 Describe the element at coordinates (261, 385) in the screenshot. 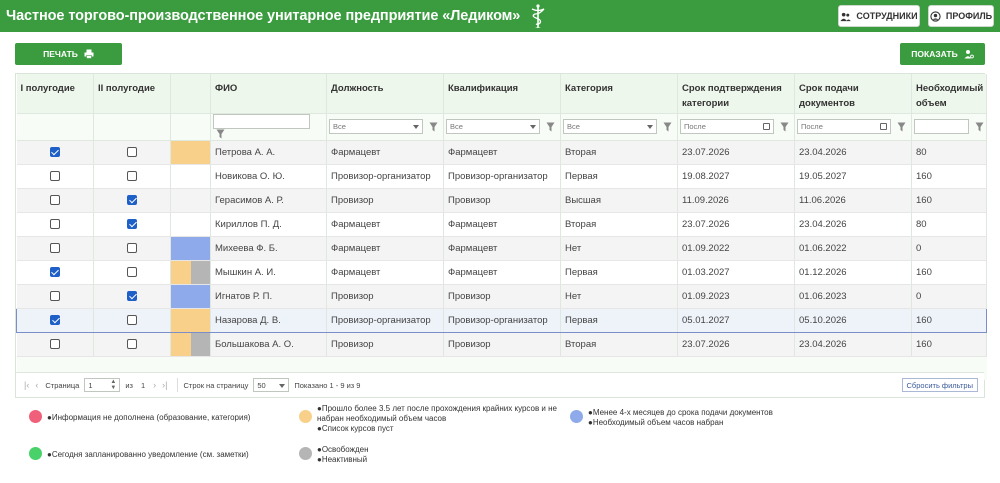

I see `rows-per-page-value: 50` at that location.